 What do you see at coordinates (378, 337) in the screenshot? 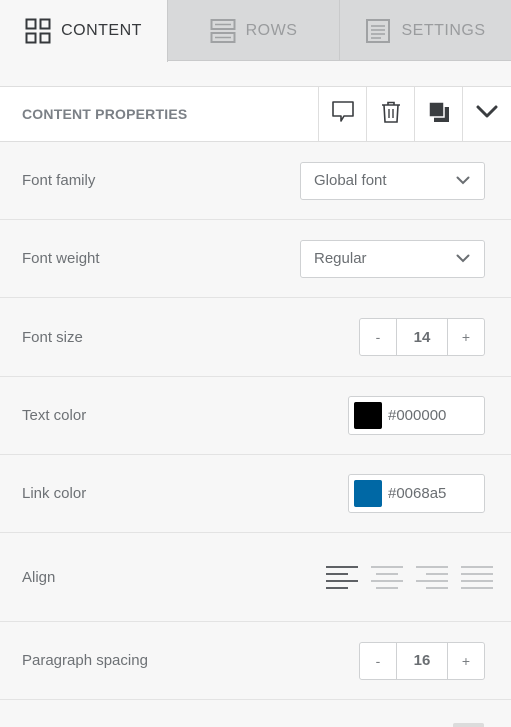
I see `font-size-decrement-button: -` at bounding box center [378, 337].